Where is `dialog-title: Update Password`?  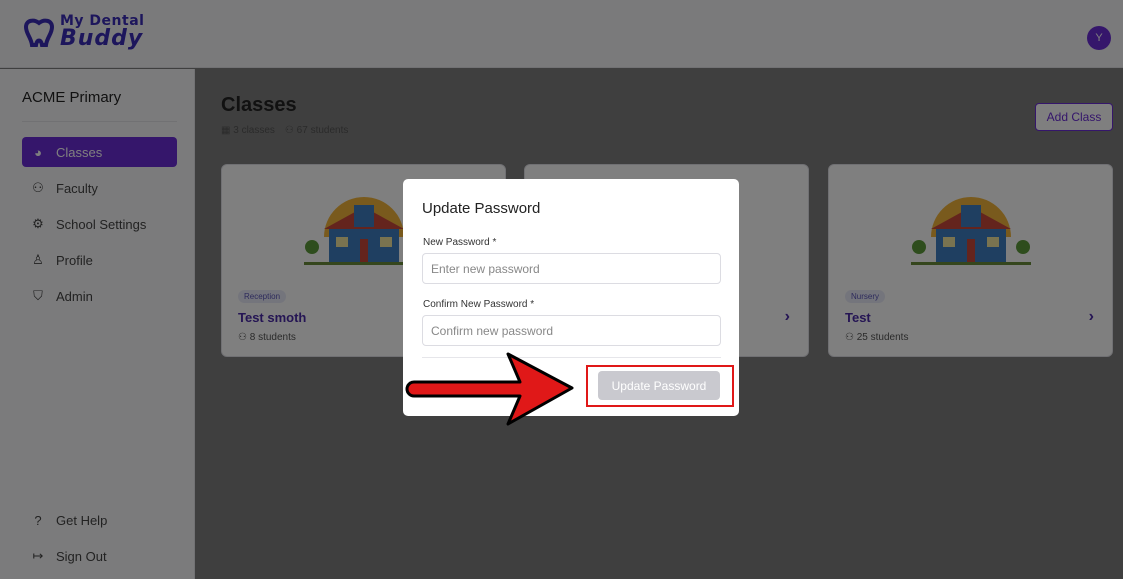
dialog-title: Update Password is located at coordinates (481, 208).